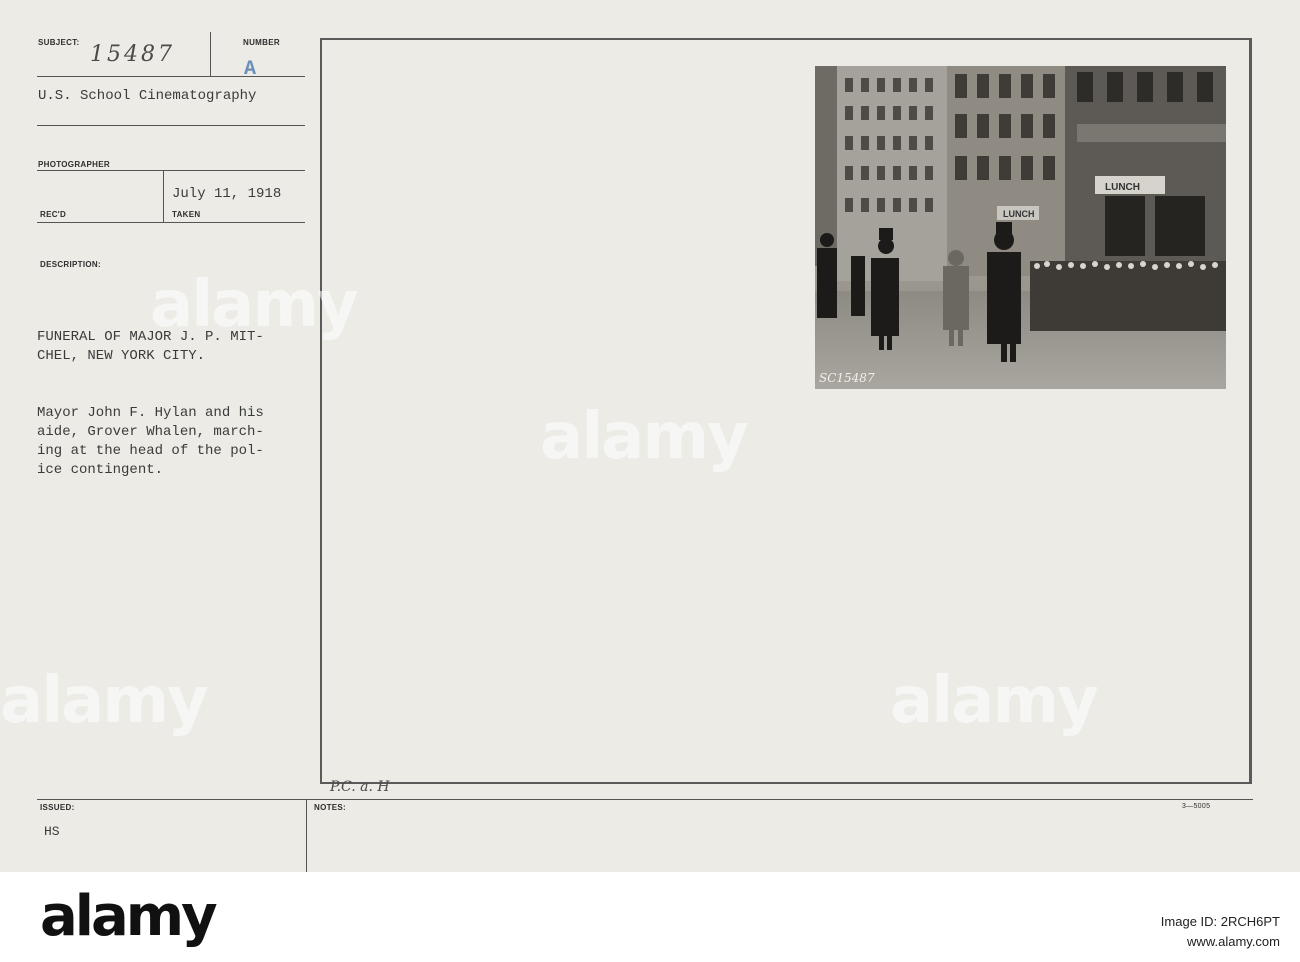  I want to click on taken-label: TAKEN, so click(186, 214).